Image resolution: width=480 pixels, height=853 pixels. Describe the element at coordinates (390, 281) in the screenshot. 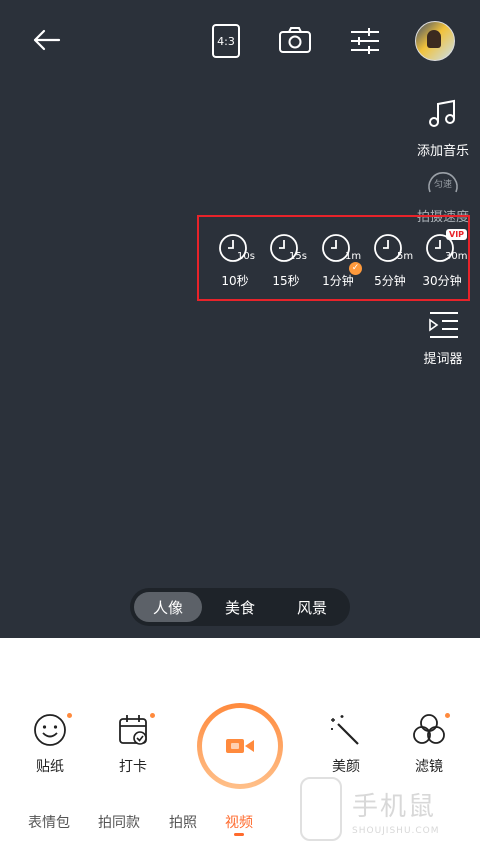

I see `duration-label: 5分钟` at that location.